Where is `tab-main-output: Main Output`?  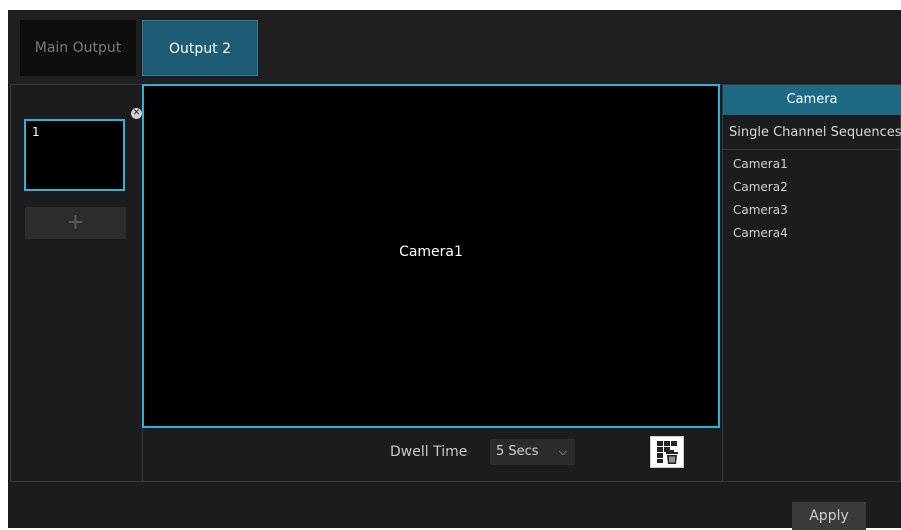 tab-main-output: Main Output is located at coordinates (78, 48).